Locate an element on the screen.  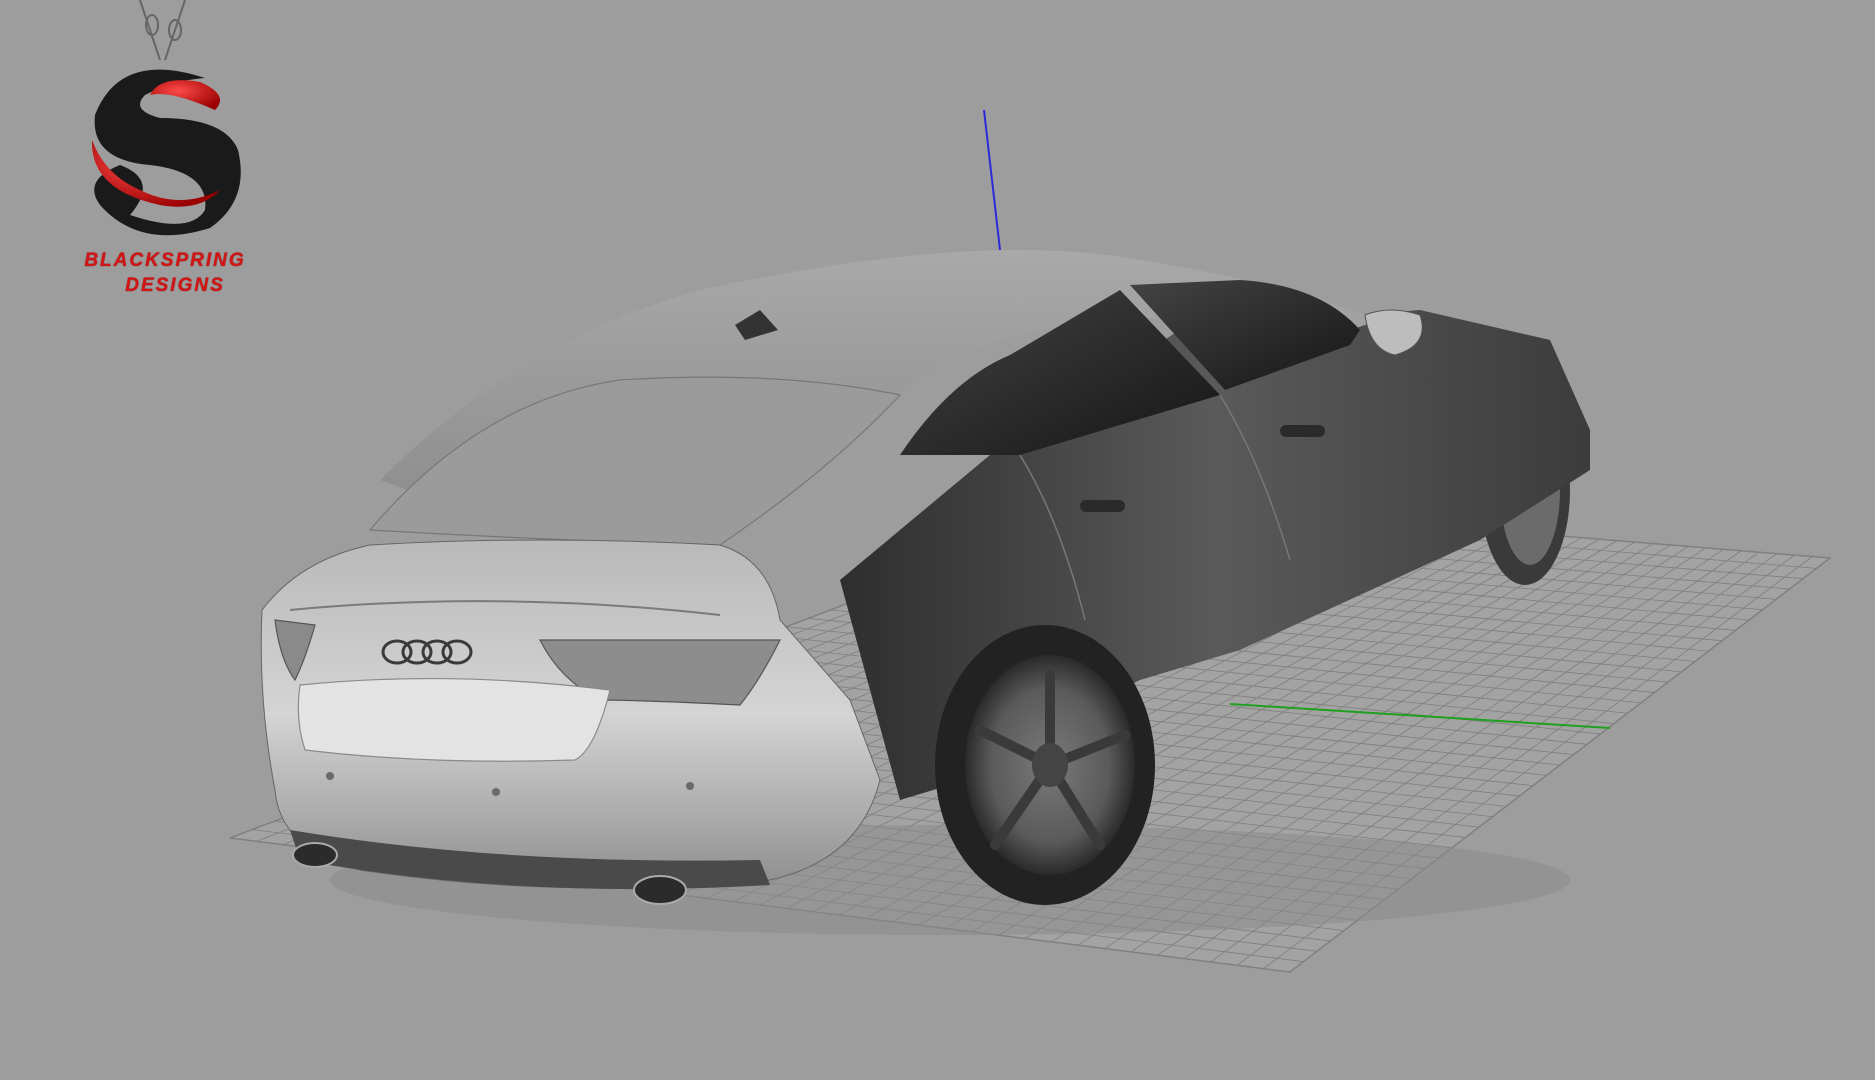
z-axis-line is located at coordinates (992, 180).